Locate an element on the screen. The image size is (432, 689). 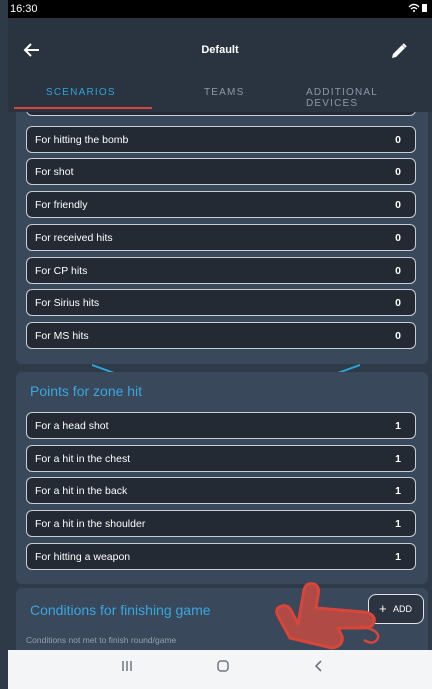
hand-pointer-icon is located at coordinates (327, 616).